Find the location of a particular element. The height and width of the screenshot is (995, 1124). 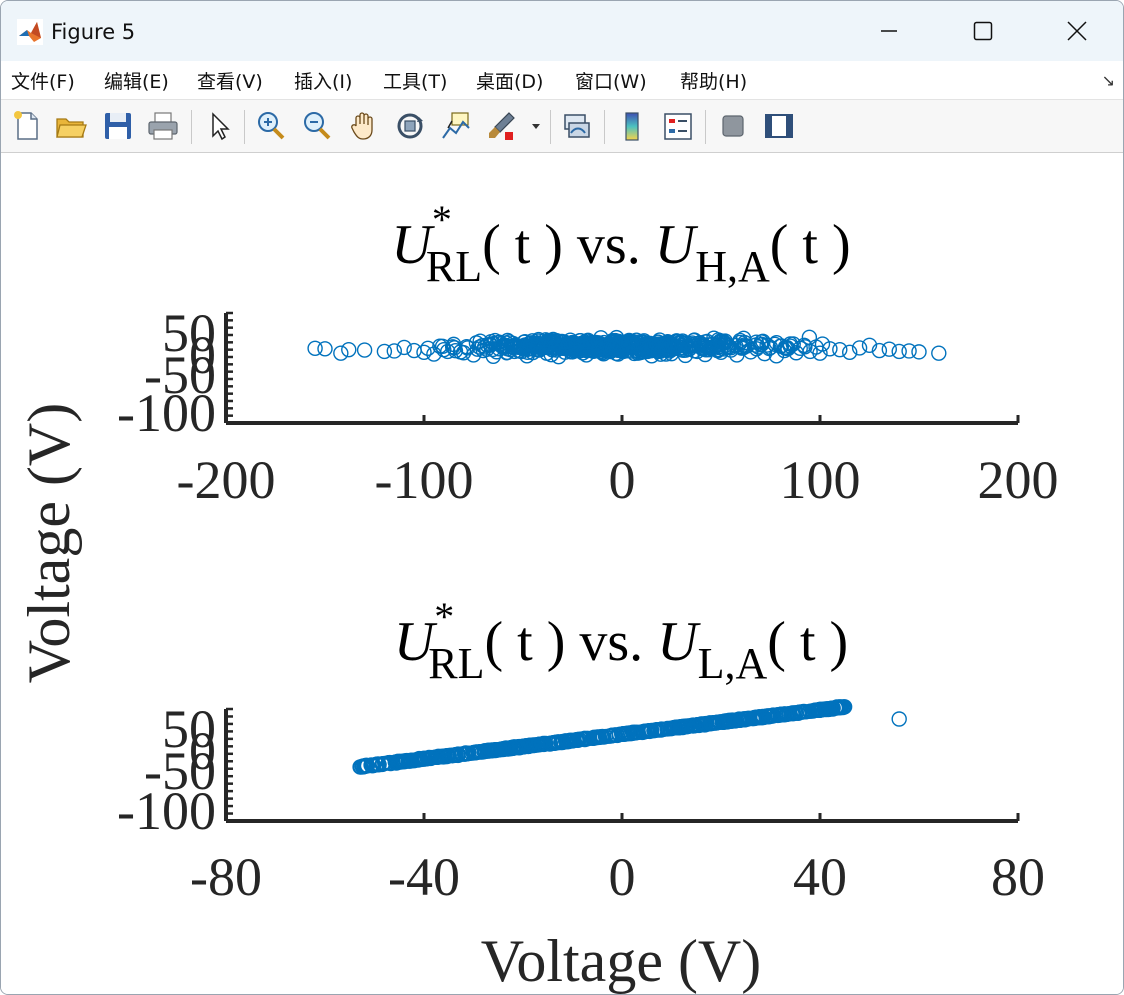

window-title: Figure 5 is located at coordinates (93, 32).